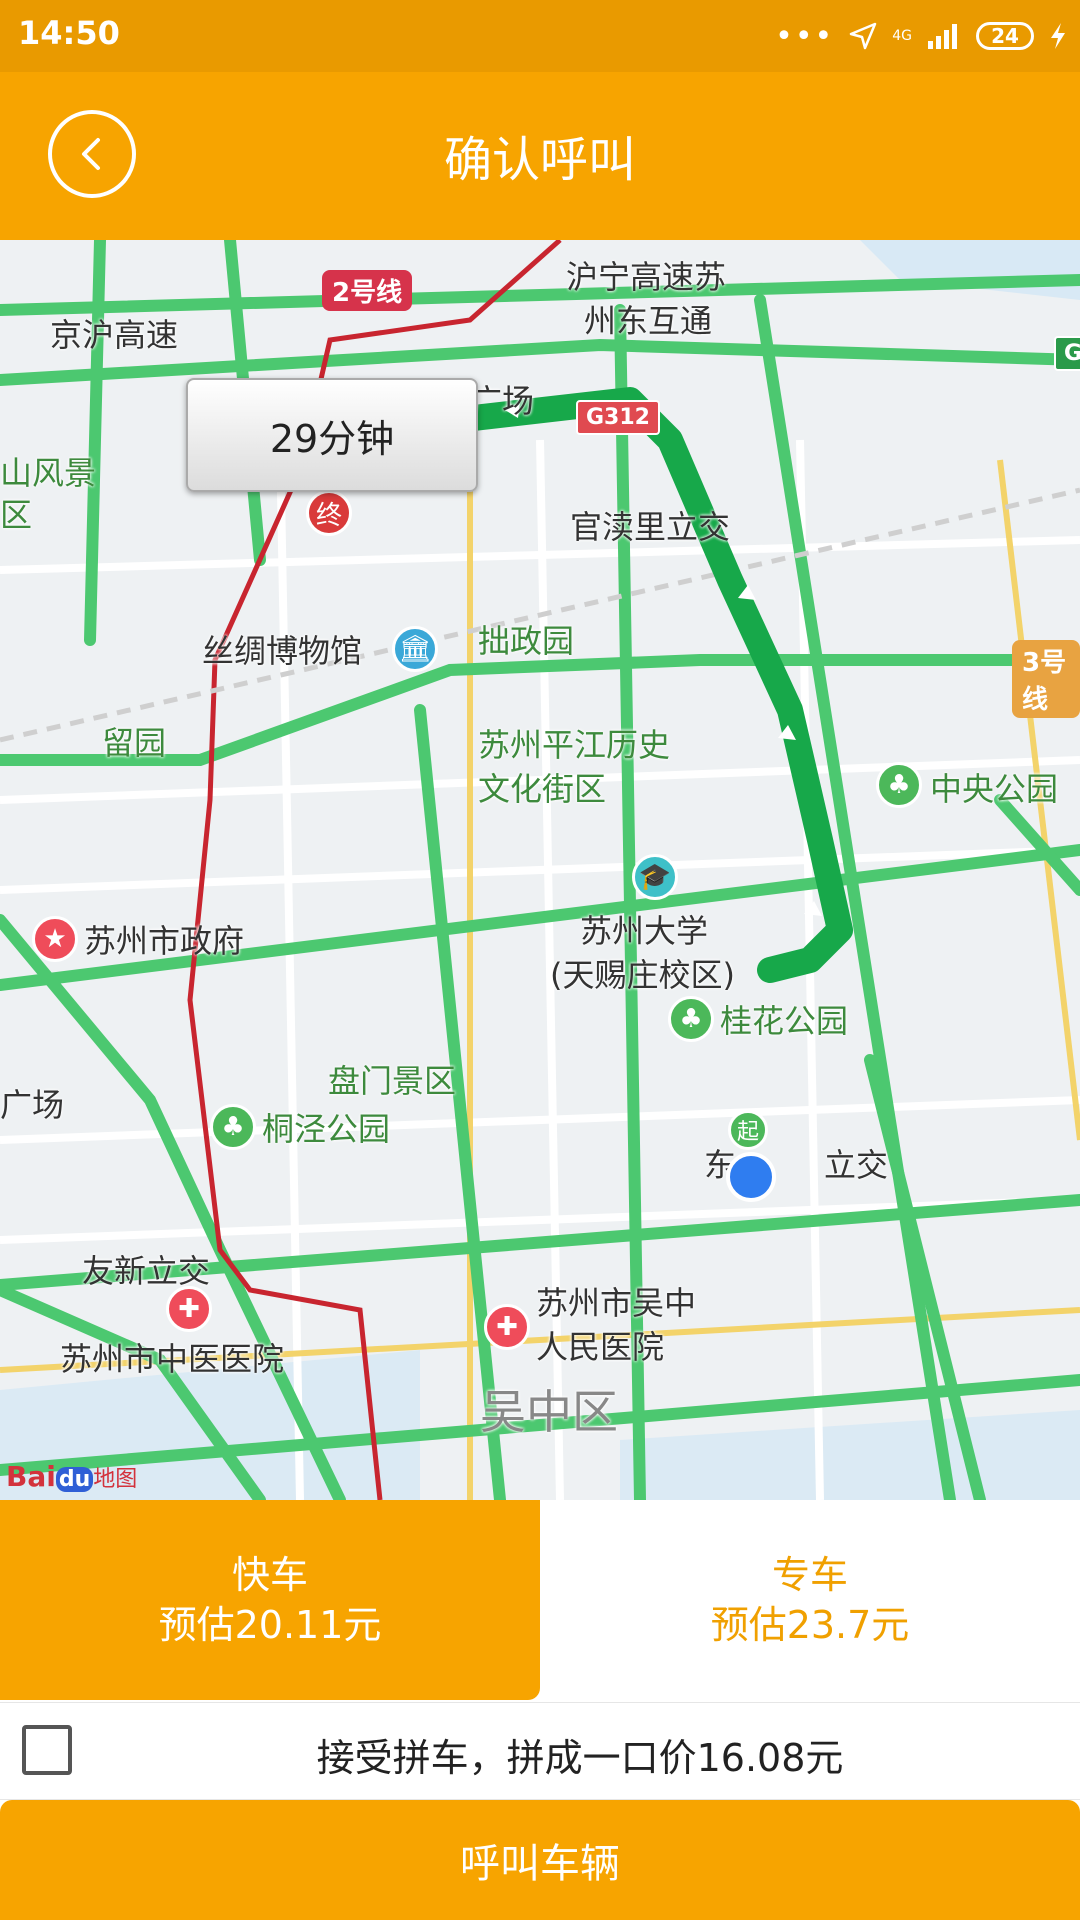 The image size is (1080, 1920). What do you see at coordinates (616, 1303) in the screenshot?
I see `label-wuzhong-hosp-1: 苏州市吴中` at bounding box center [616, 1303].